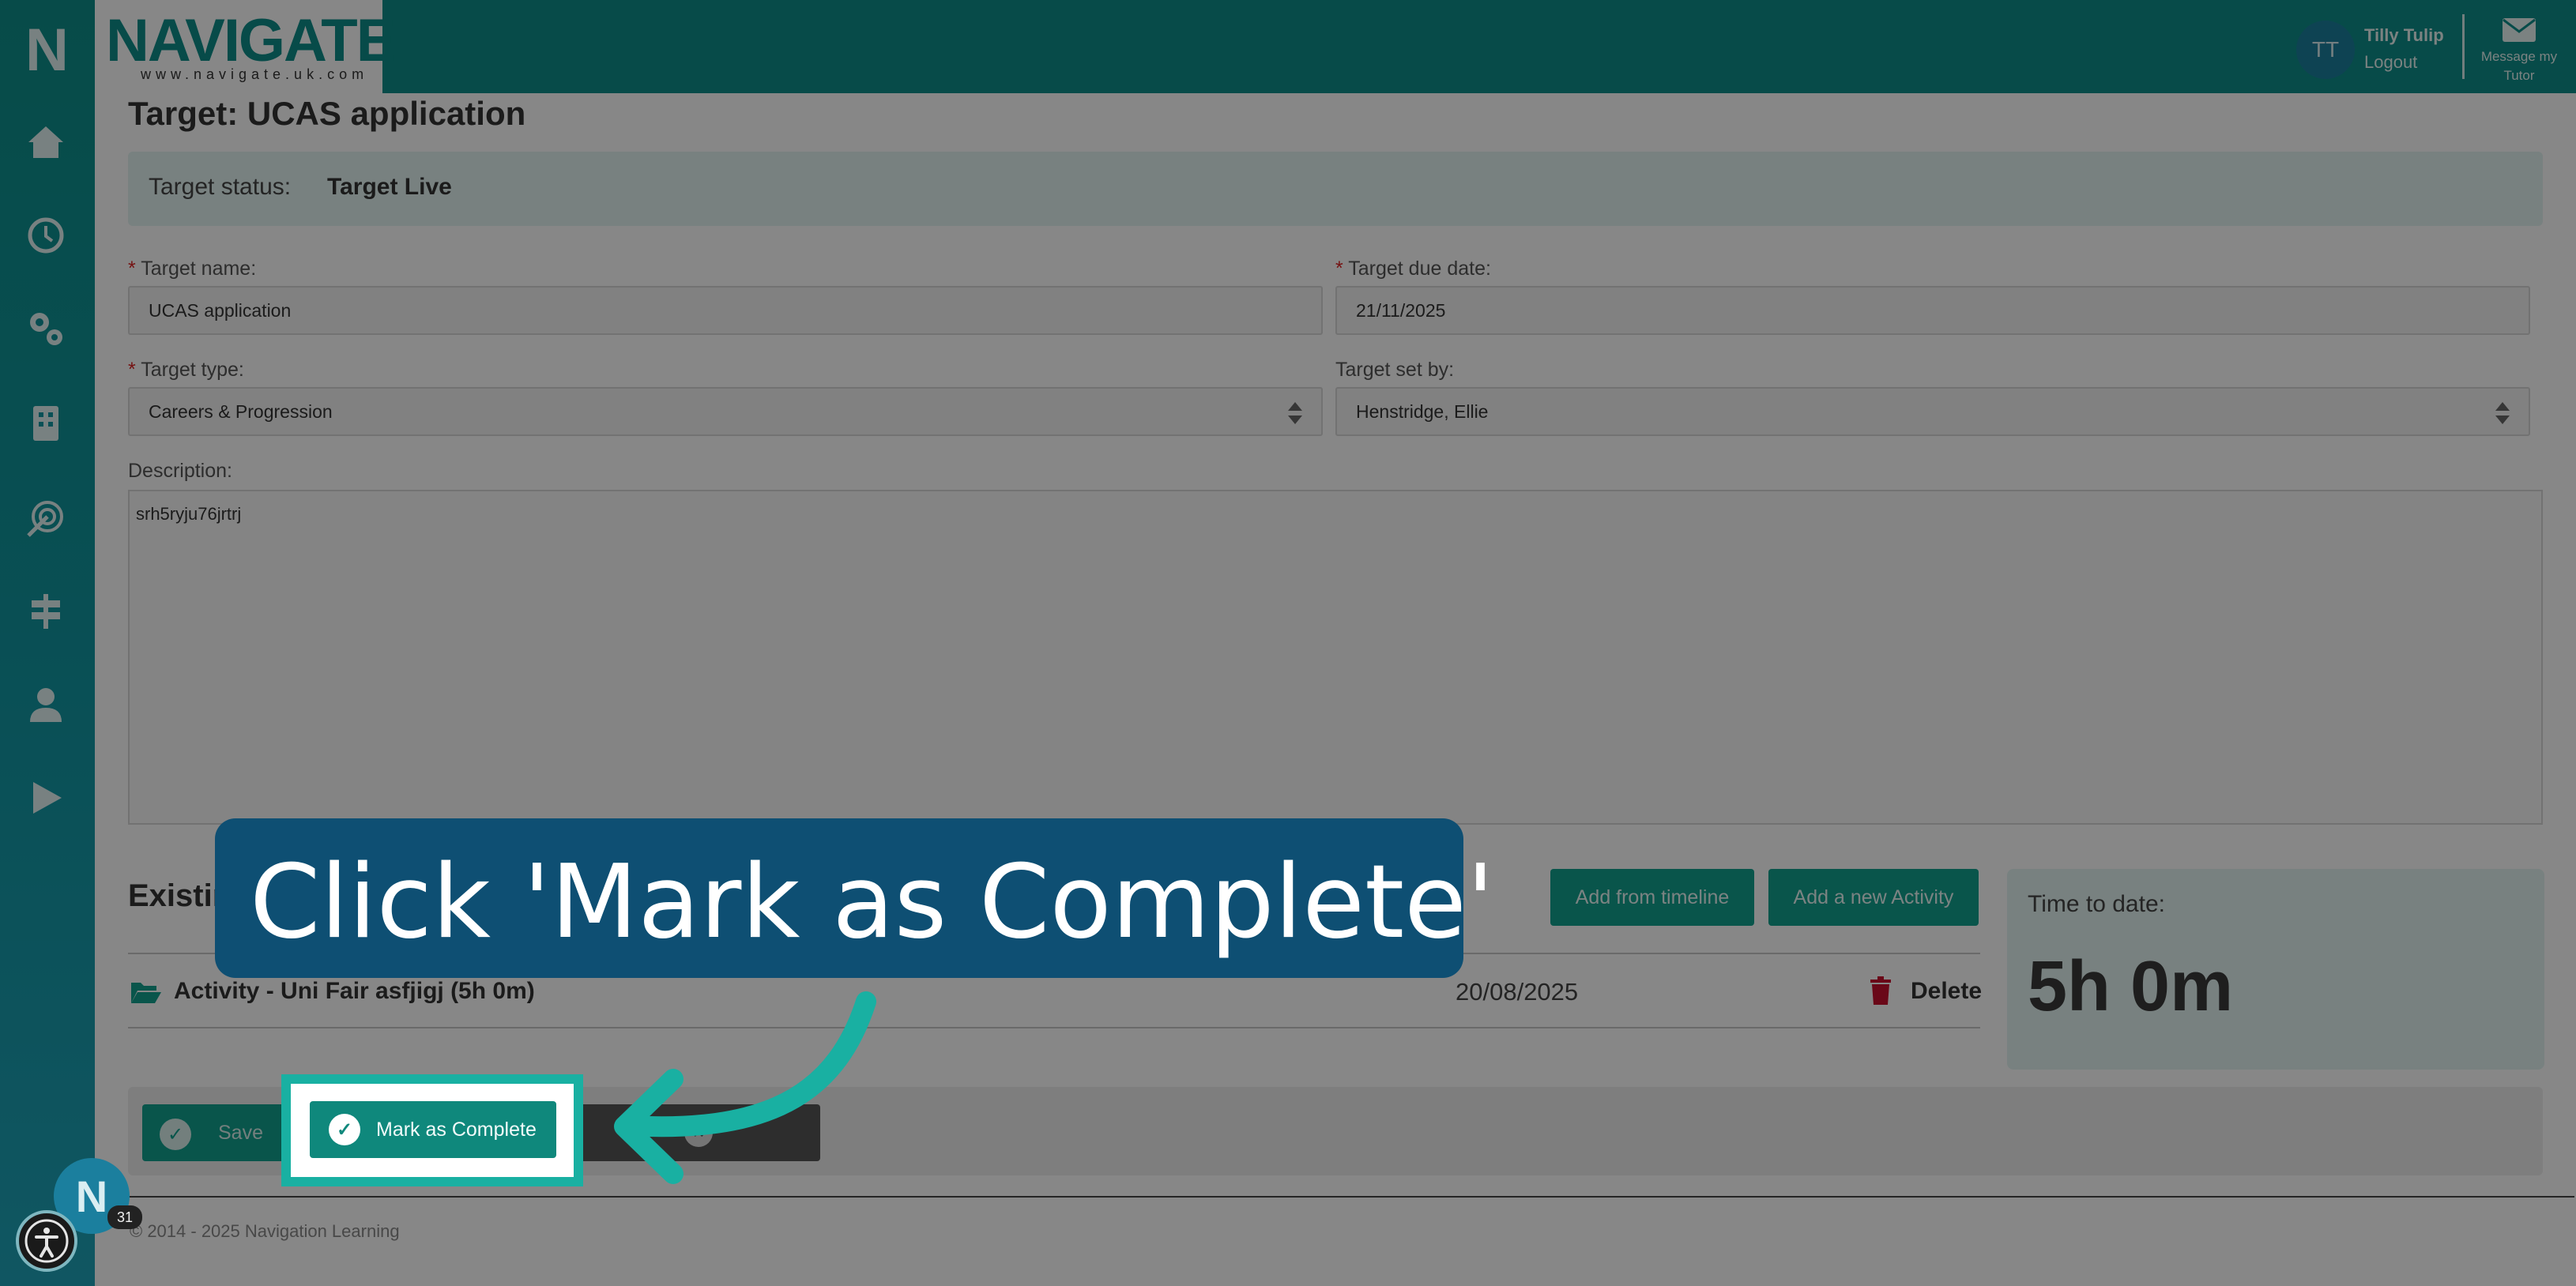  Describe the element at coordinates (872, 902) in the screenshot. I see `callout-text: Click 'Mark as Complete'` at that location.